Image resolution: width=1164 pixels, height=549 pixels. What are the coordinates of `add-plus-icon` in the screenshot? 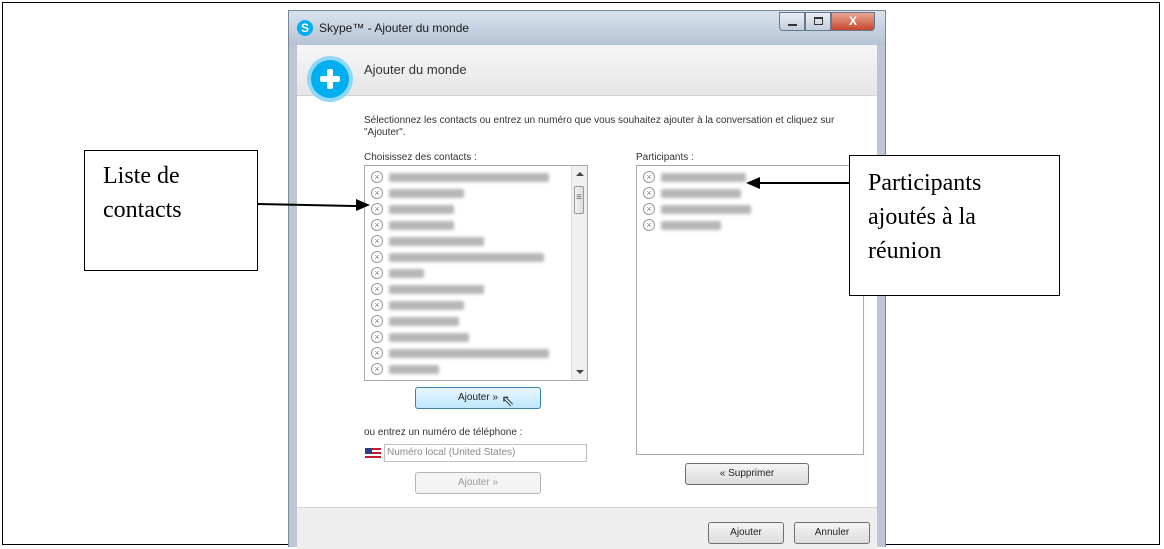 It's located at (330, 79).